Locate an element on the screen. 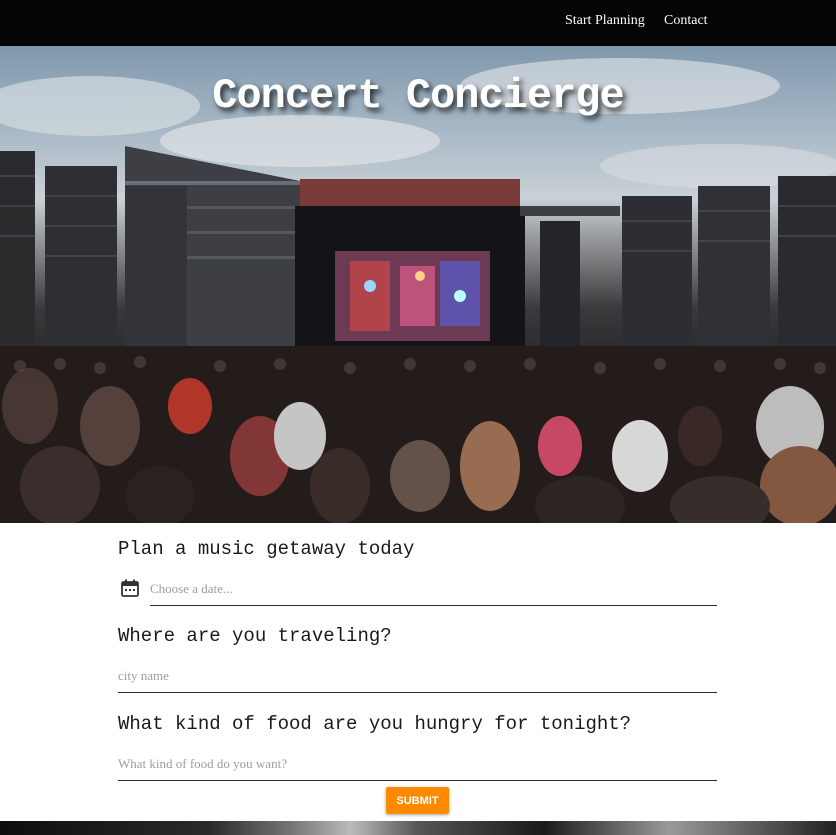  nav-contact-link: Contact is located at coordinates (686, 21).